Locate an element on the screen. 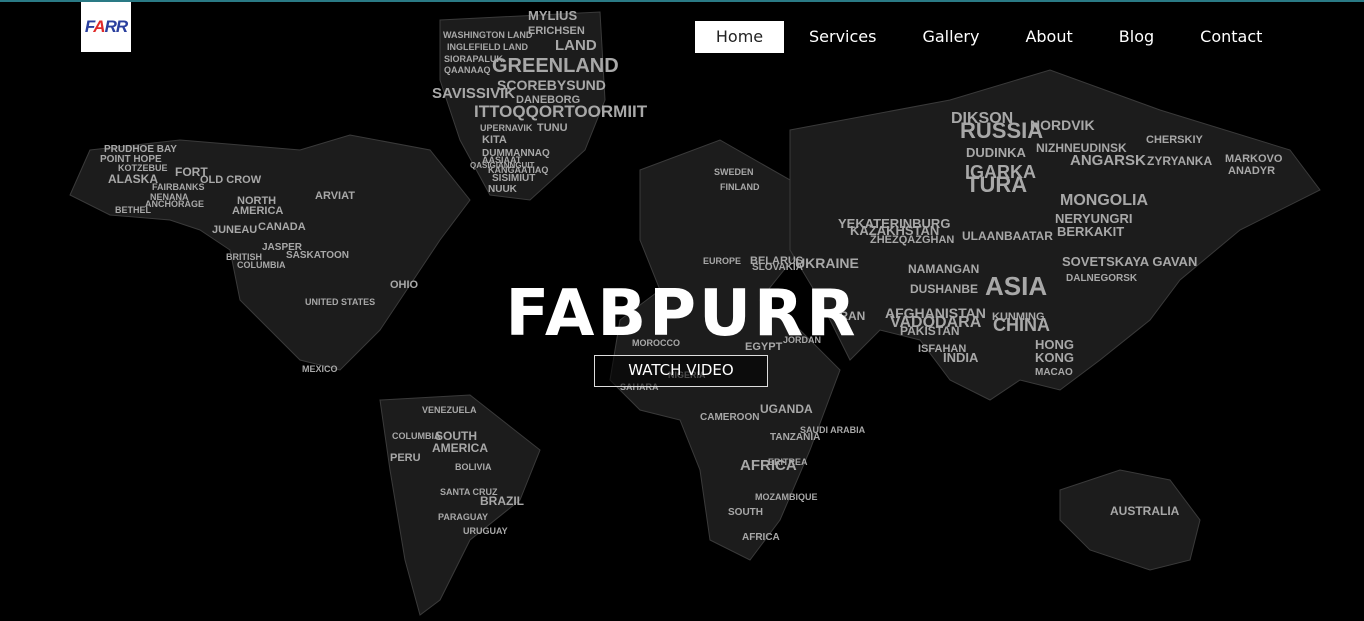  map-label: CHERSKIY is located at coordinates (1175, 140).